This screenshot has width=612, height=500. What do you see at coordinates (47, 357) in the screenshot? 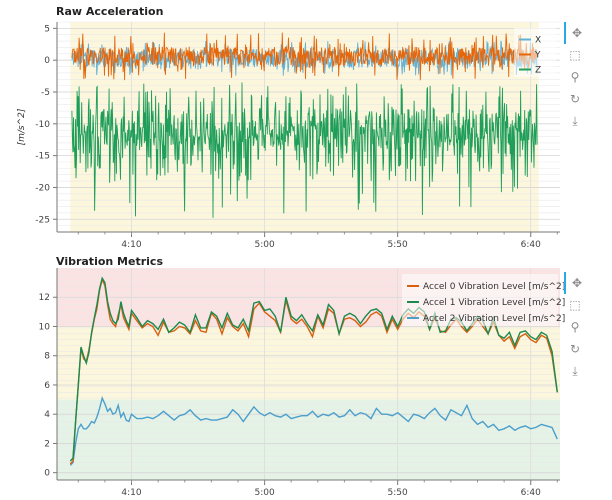
I see `y-tick-label: 8` at bounding box center [47, 357].